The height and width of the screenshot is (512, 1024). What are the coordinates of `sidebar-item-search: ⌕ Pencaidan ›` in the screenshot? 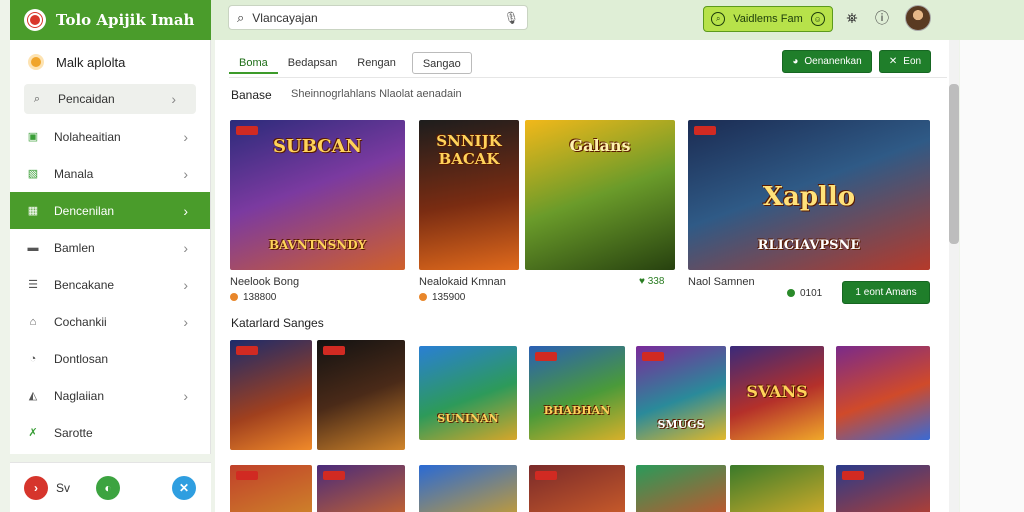 It's located at (110, 99).